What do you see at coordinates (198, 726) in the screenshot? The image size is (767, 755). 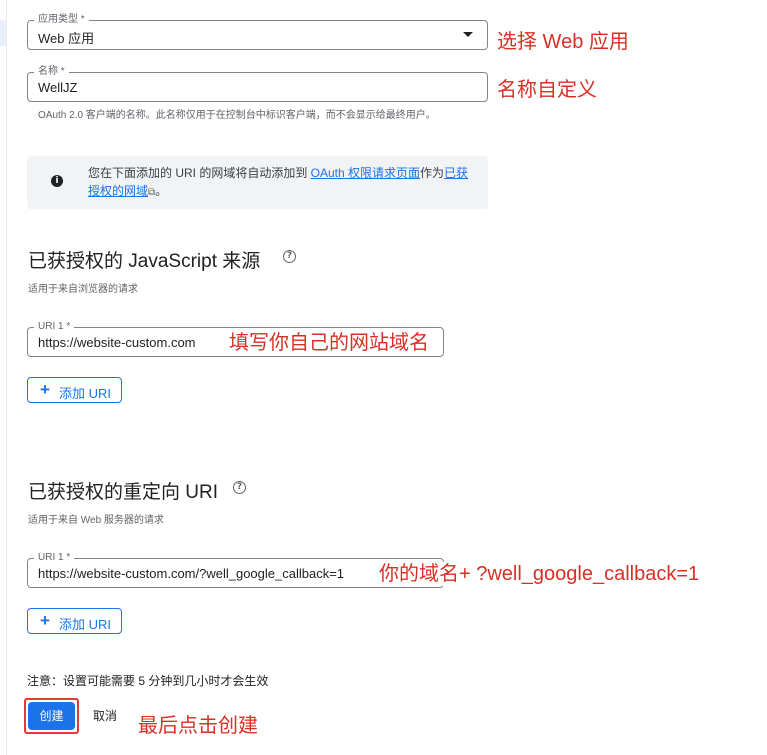 I see `annotation-create: 最后点击创建` at bounding box center [198, 726].